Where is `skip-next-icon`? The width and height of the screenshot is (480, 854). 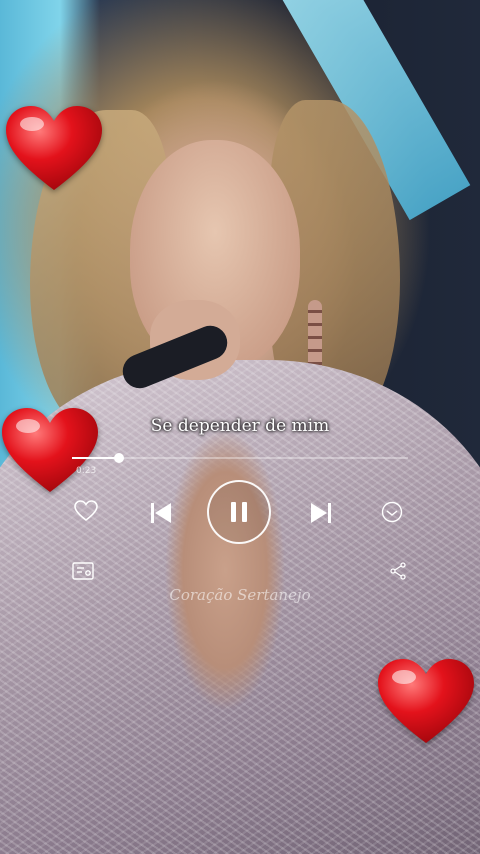 skip-next-icon is located at coordinates (321, 513).